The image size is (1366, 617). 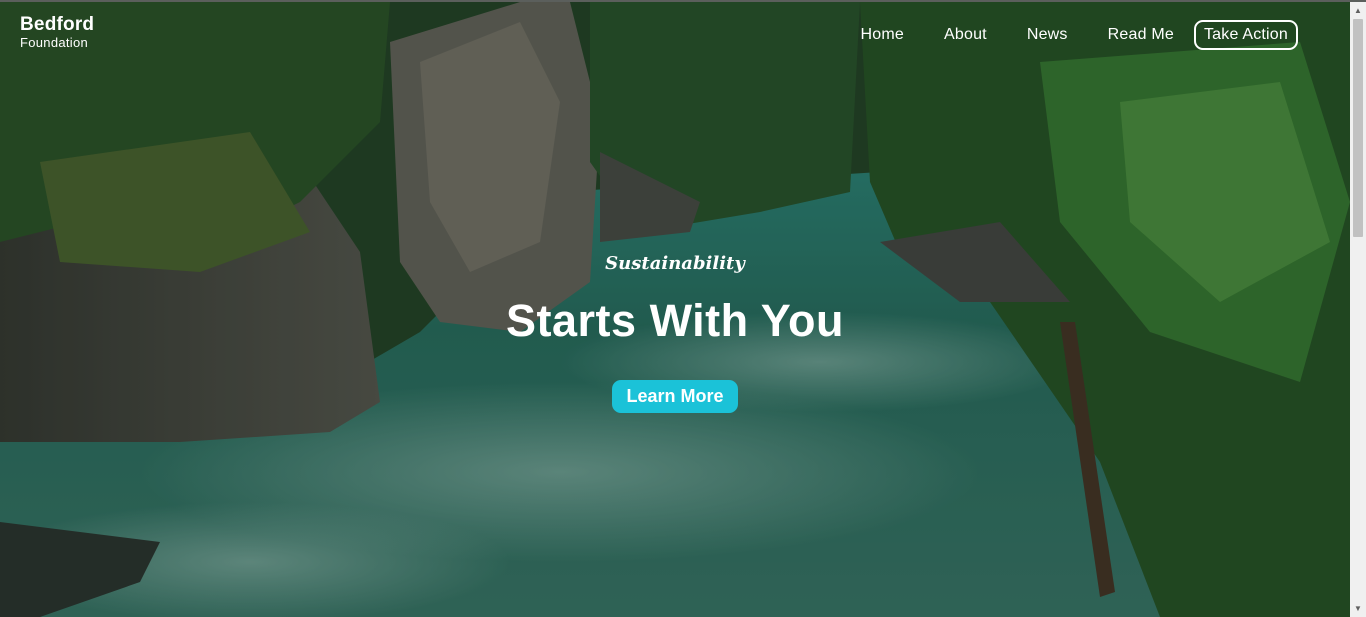 What do you see at coordinates (1358, 608) in the screenshot?
I see `scroll-down-icon: ▼` at bounding box center [1358, 608].